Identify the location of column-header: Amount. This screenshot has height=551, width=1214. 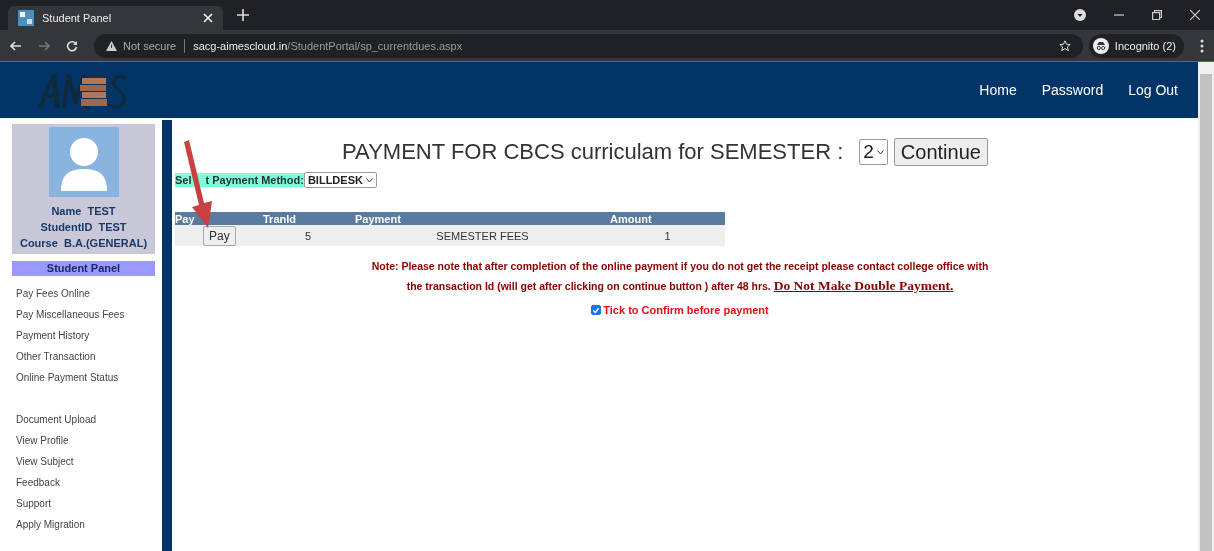
(631, 218).